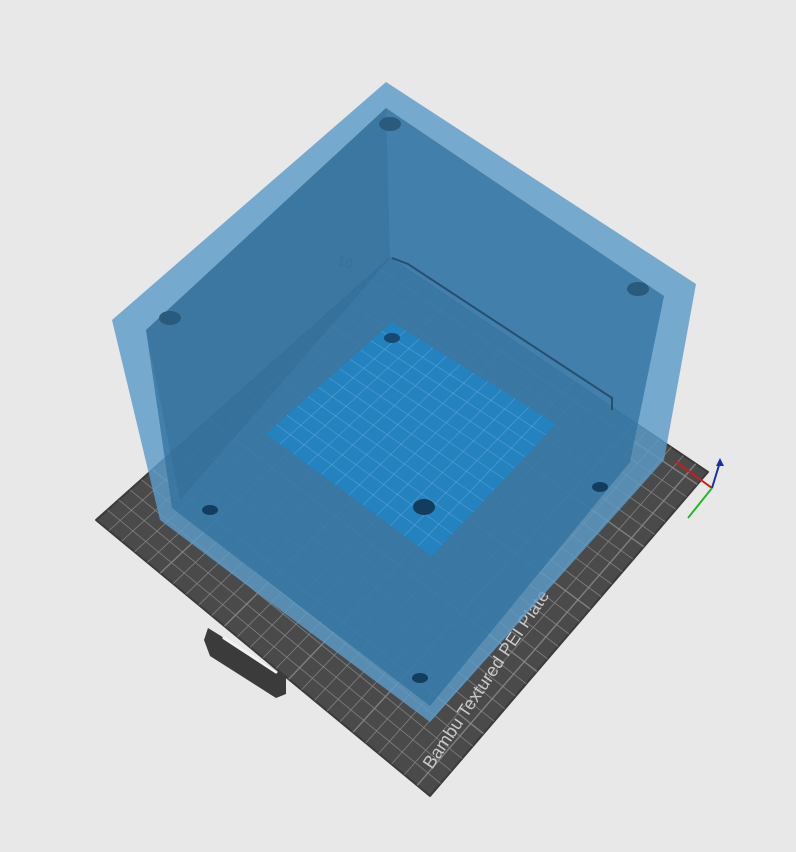 The height and width of the screenshot is (852, 796). I want to click on hole-center, so click(424, 507).